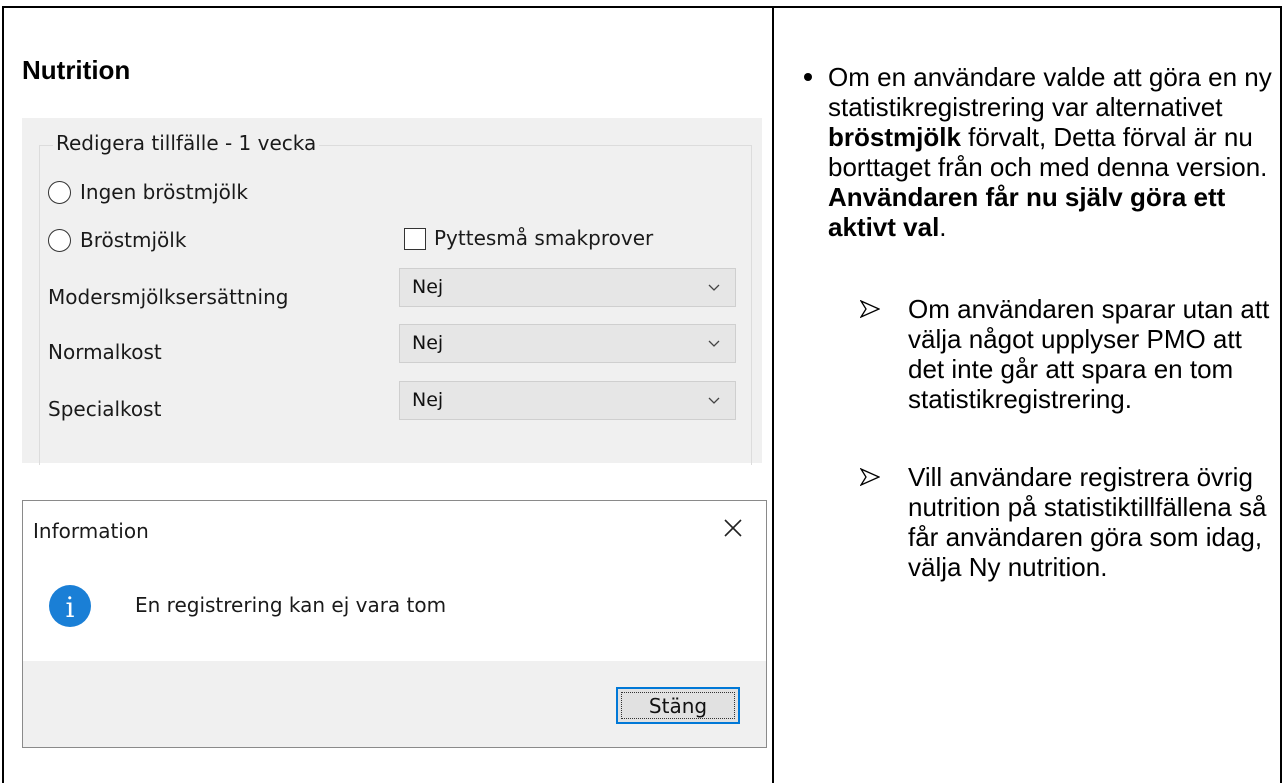 The height and width of the screenshot is (783, 1285). Describe the element at coordinates (544, 238) in the screenshot. I see `checkbox-tiny-tastes-label: Pyttesmå smakprover` at that location.